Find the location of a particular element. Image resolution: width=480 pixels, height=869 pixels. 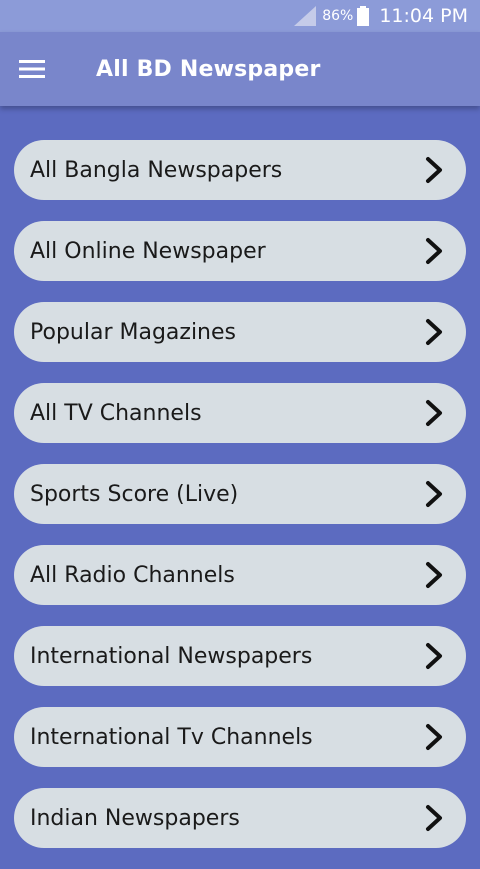

battery-icon is located at coordinates (363, 16).